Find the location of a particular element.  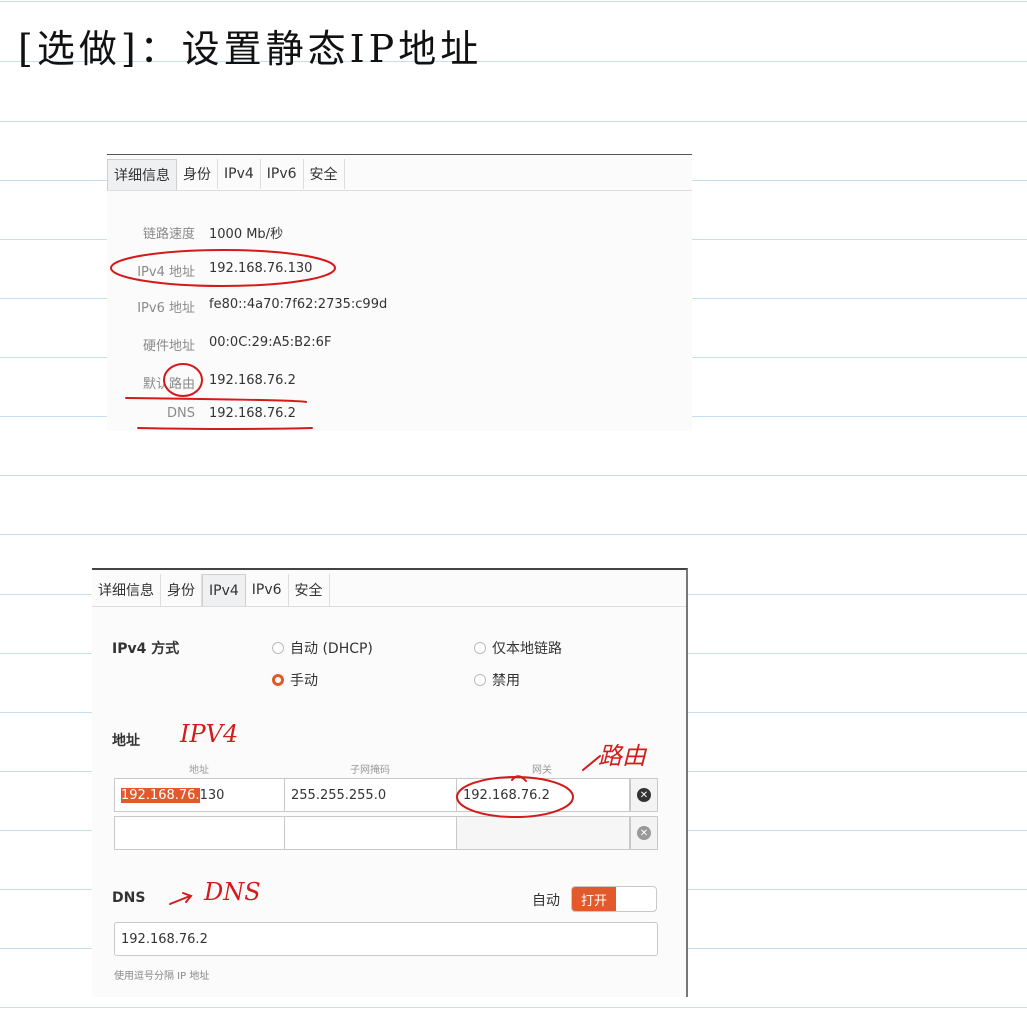

link-speed-label: 链路速度 is located at coordinates (168, 234).